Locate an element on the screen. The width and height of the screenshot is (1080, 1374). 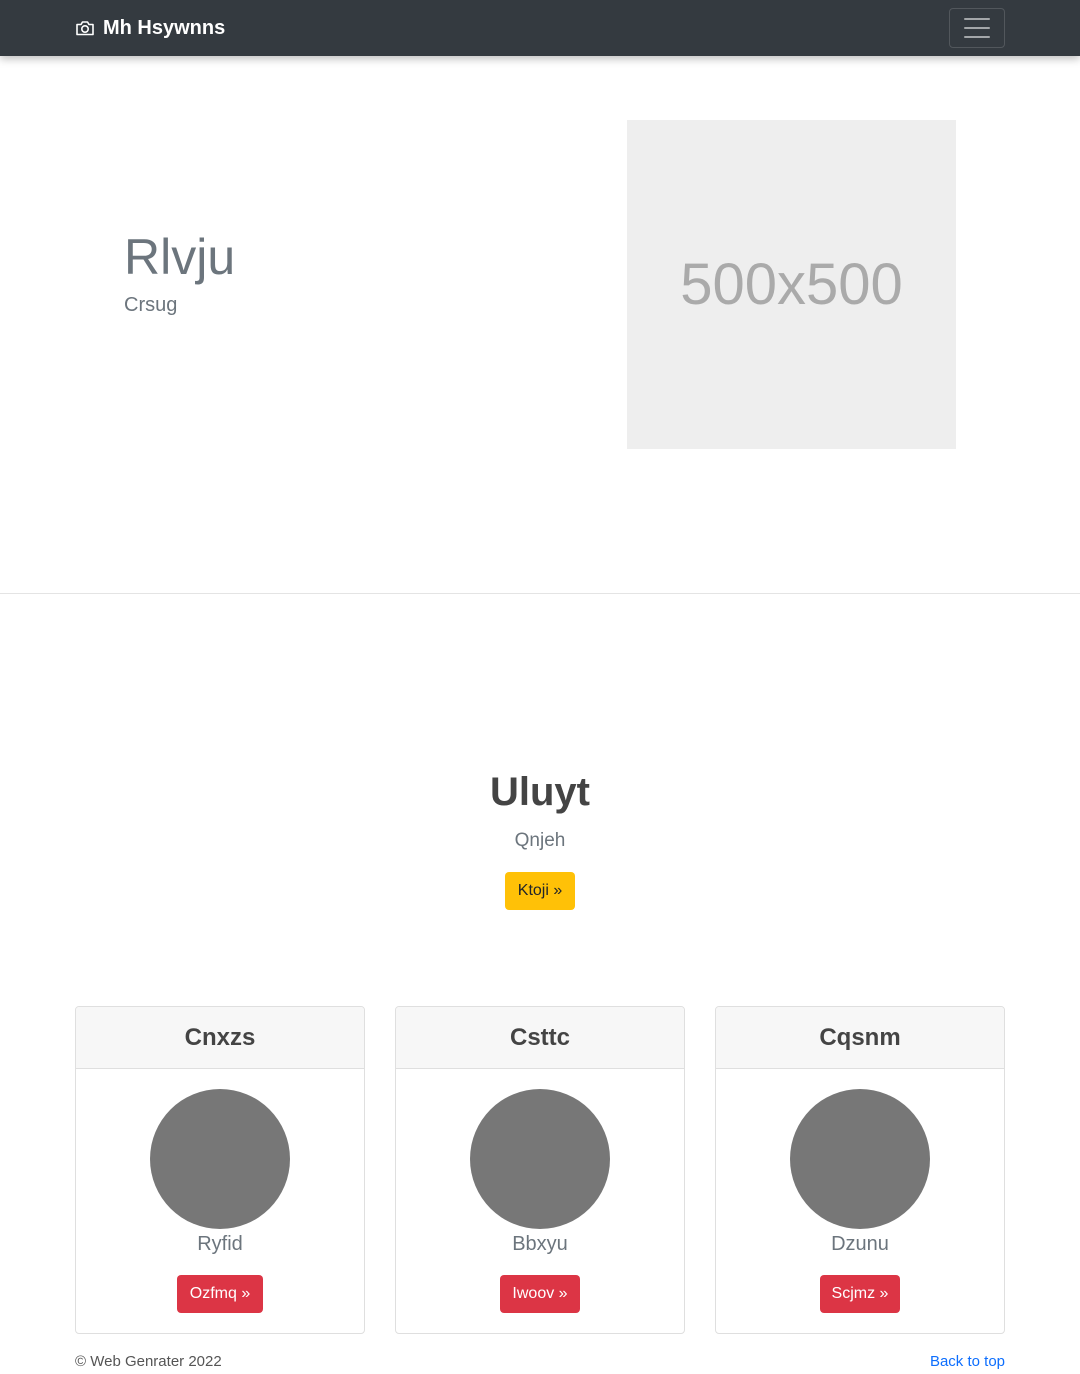
back-to-top-link: Back to top is located at coordinates (967, 1361).